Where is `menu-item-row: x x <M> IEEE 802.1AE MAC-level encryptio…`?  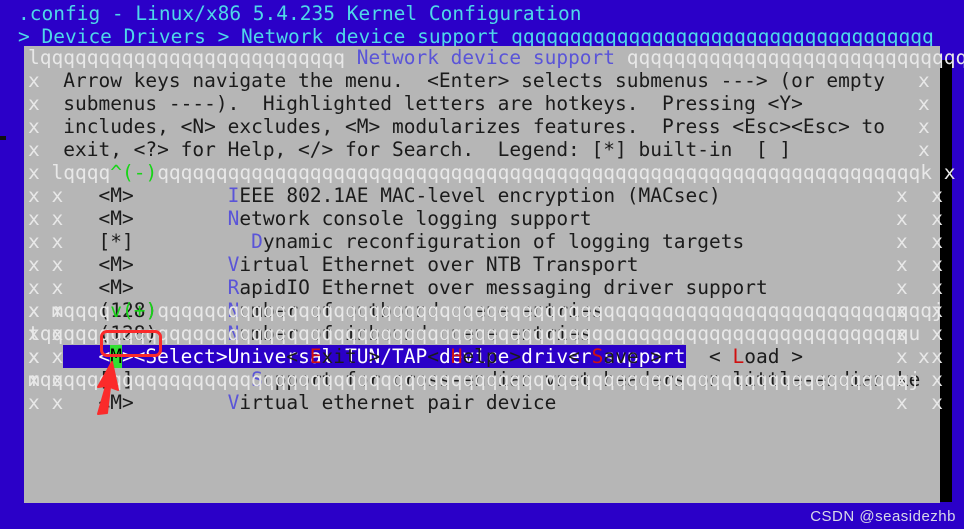 menu-item-row: x x <M> IEEE 802.1AE MAC-level encryptio… is located at coordinates (374, 195).